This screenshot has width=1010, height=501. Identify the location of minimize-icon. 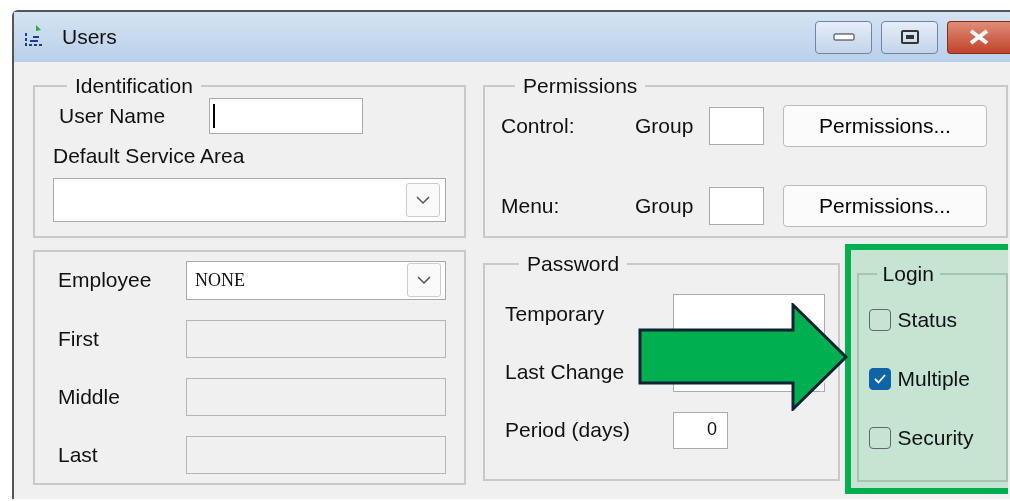
(843, 37).